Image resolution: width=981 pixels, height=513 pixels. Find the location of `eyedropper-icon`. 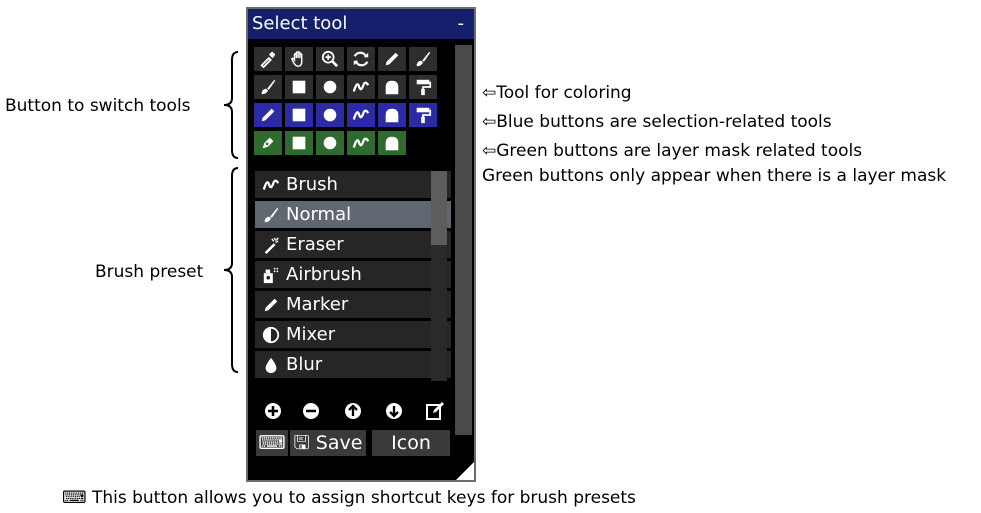

eyedropper-icon is located at coordinates (268, 59).